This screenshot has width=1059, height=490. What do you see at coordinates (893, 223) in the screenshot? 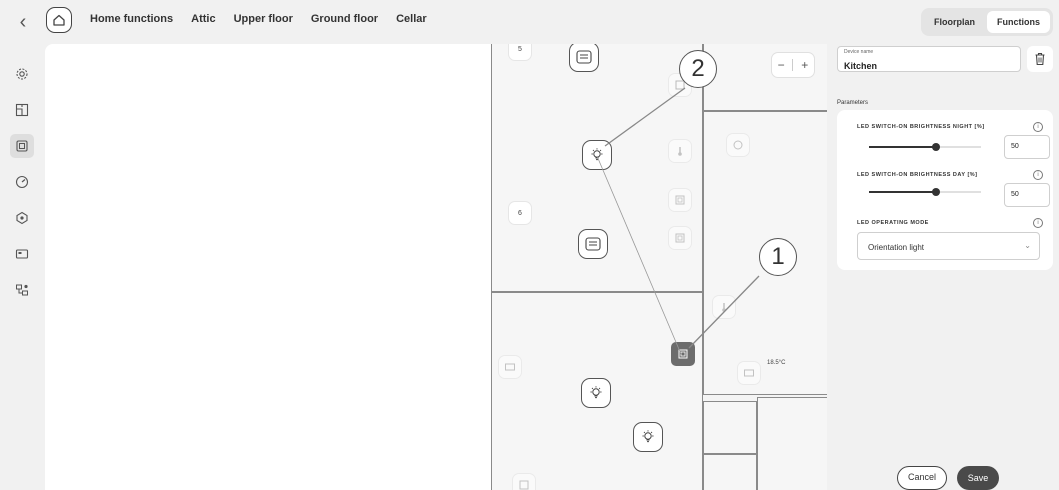
I see `param-label-mode: LED OPERATING MODE` at bounding box center [893, 223].